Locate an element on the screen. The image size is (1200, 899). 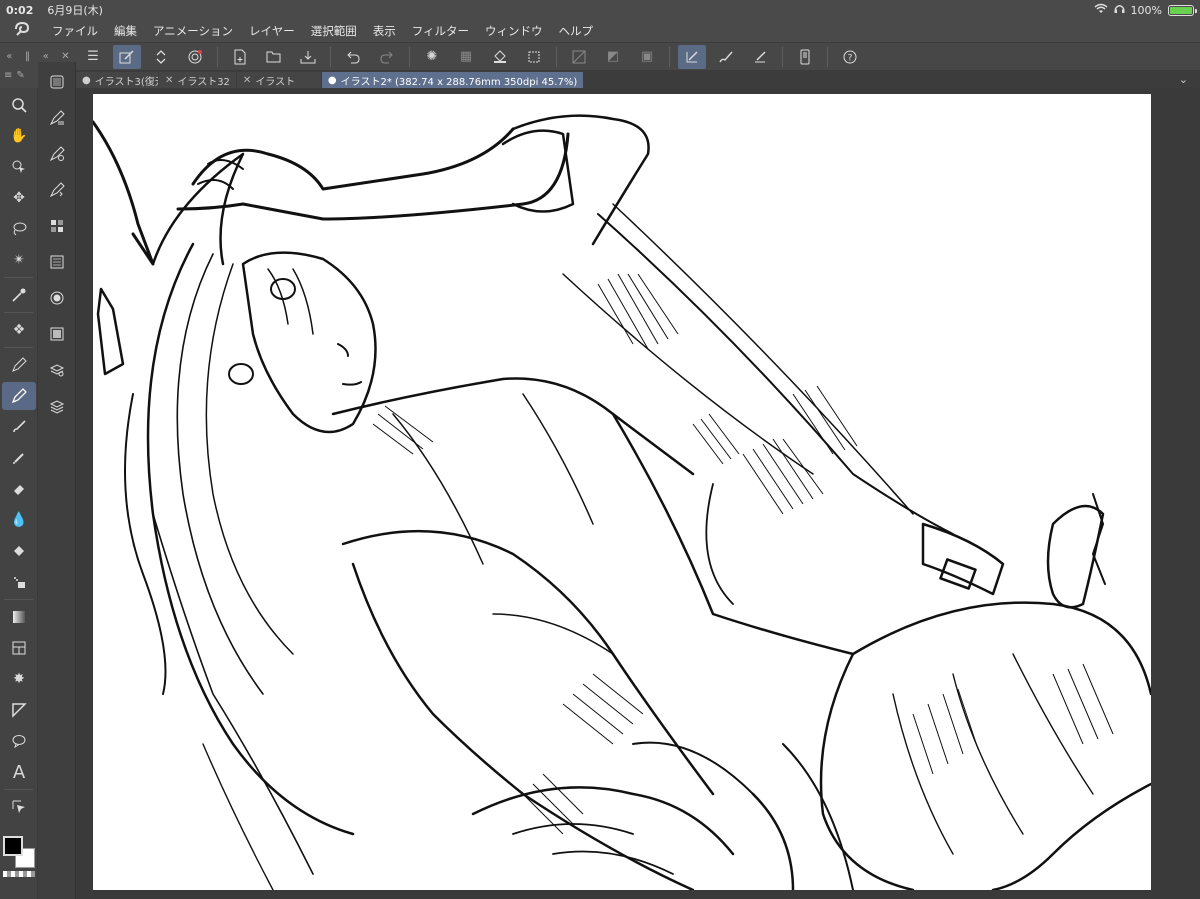
pencil-icon is located at coordinates (19, 396).